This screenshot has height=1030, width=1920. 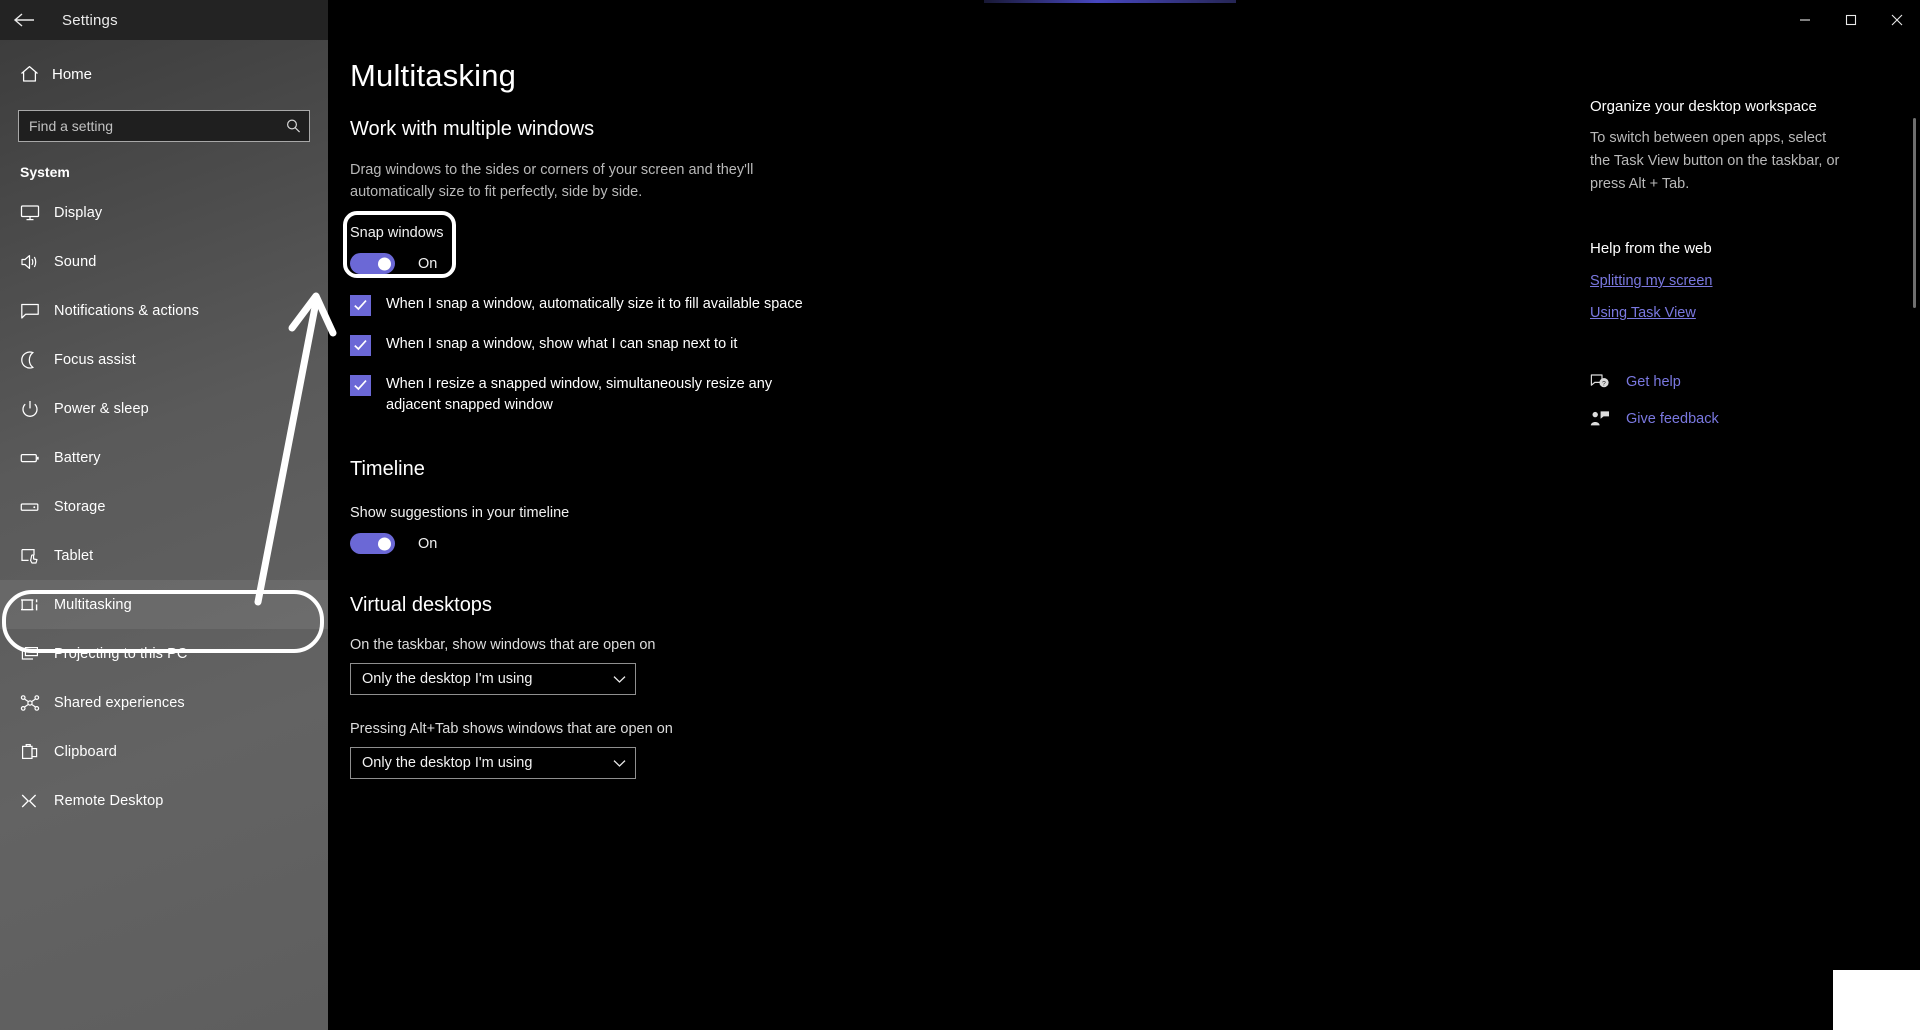 What do you see at coordinates (74, 555) in the screenshot?
I see `sidebar-item-label: Tablet` at bounding box center [74, 555].